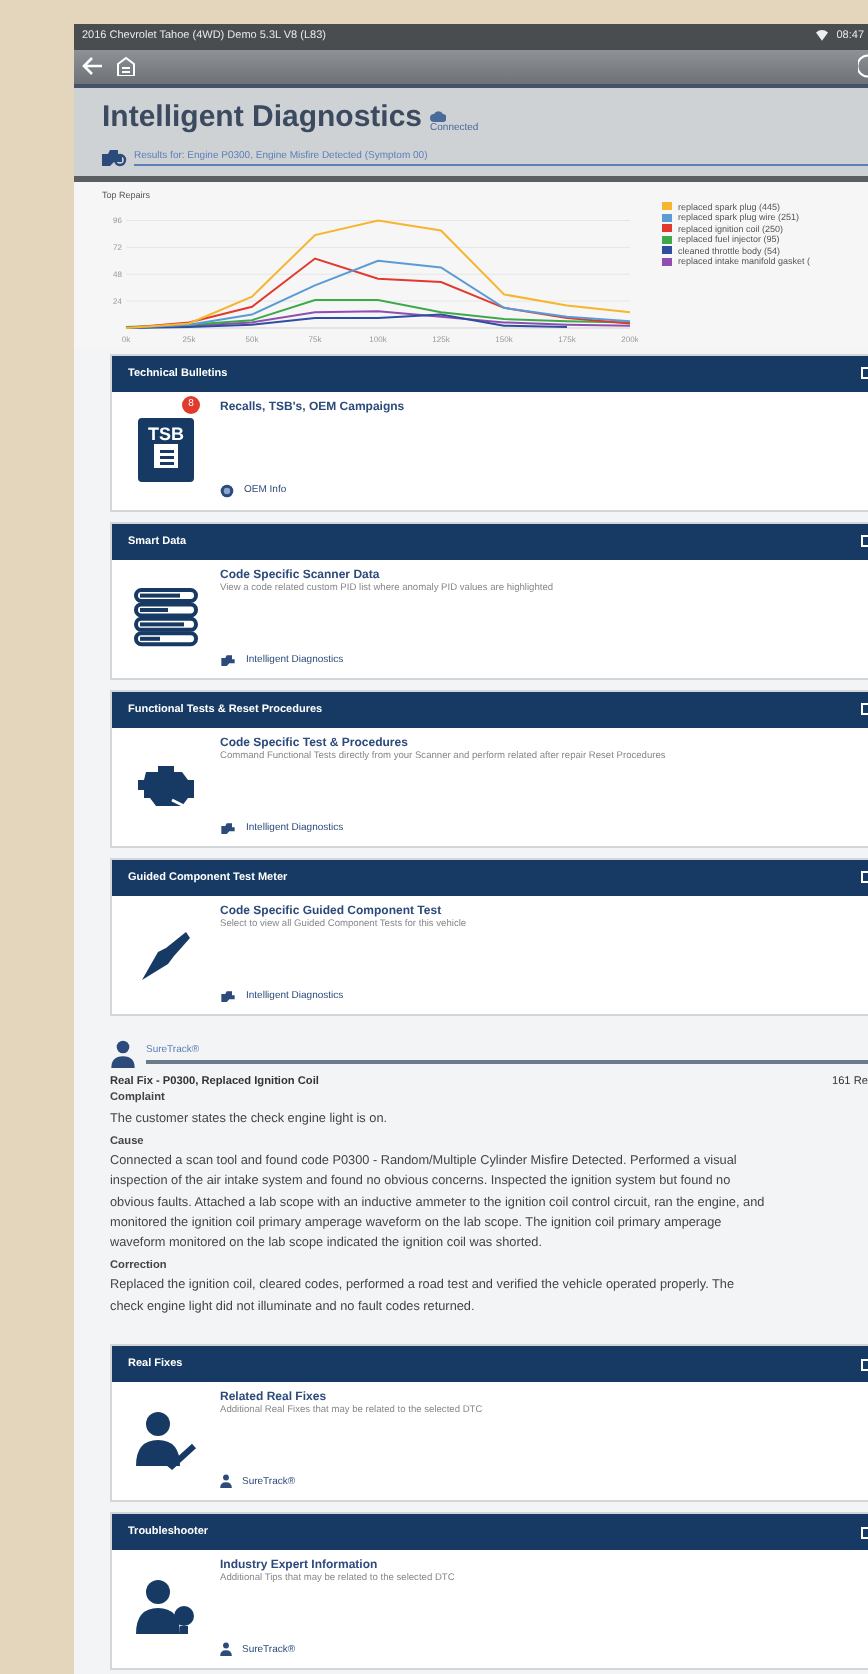  What do you see at coordinates (227, 490) in the screenshot?
I see `globe-icon` at bounding box center [227, 490].